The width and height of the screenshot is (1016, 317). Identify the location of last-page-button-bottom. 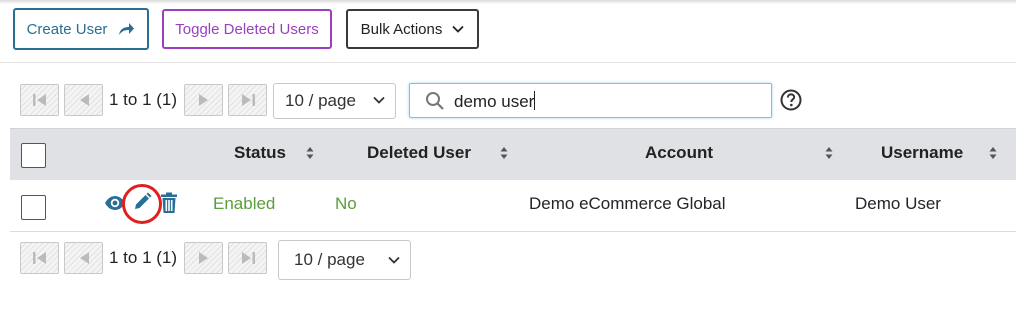
(247, 258).